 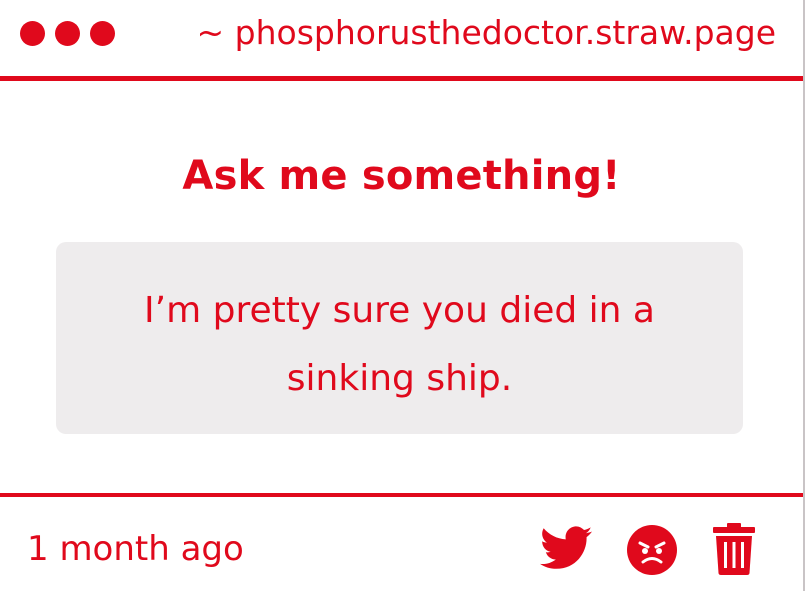 I want to click on timestamp: 1 month ago, so click(x=135, y=549).